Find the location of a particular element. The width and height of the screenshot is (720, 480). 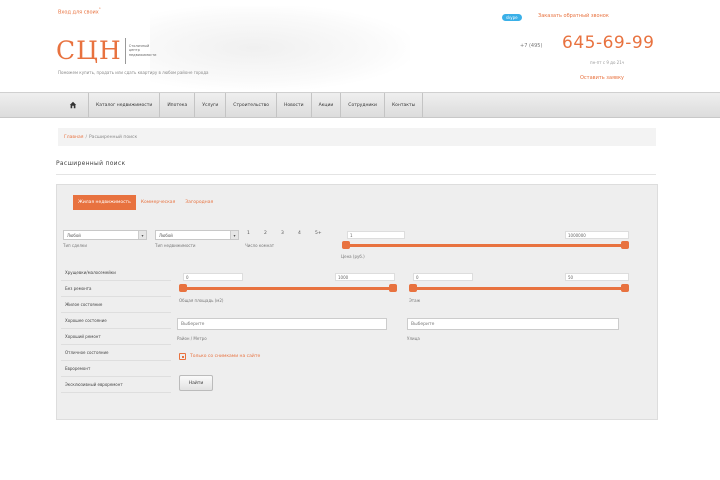

request-link: Оставить заявку is located at coordinates (602, 78).